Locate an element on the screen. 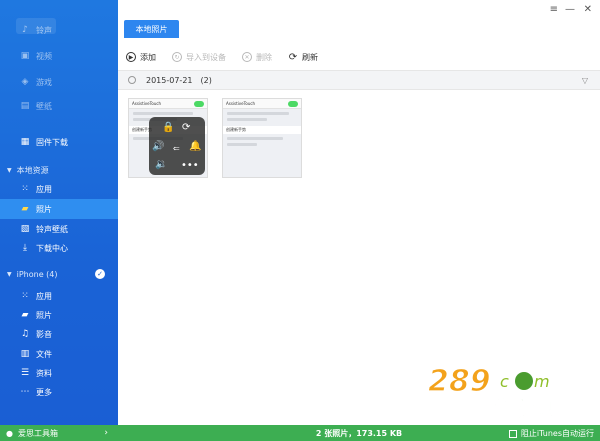 The width and height of the screenshot is (600, 441). sidebar-item-download-center: ⤓ 下载中心 is located at coordinates (59, 248).